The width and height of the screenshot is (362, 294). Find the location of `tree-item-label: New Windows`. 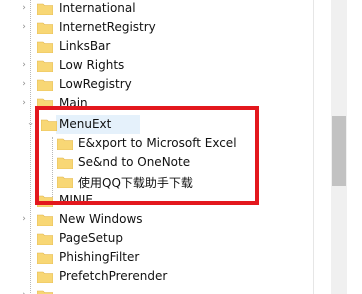

tree-item-label: New Windows is located at coordinates (101, 219).